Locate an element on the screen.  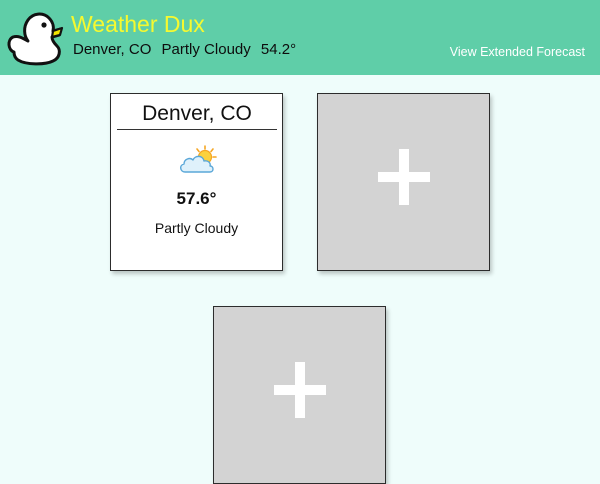
card-condition: Partly Cloudy is located at coordinates (196, 228).